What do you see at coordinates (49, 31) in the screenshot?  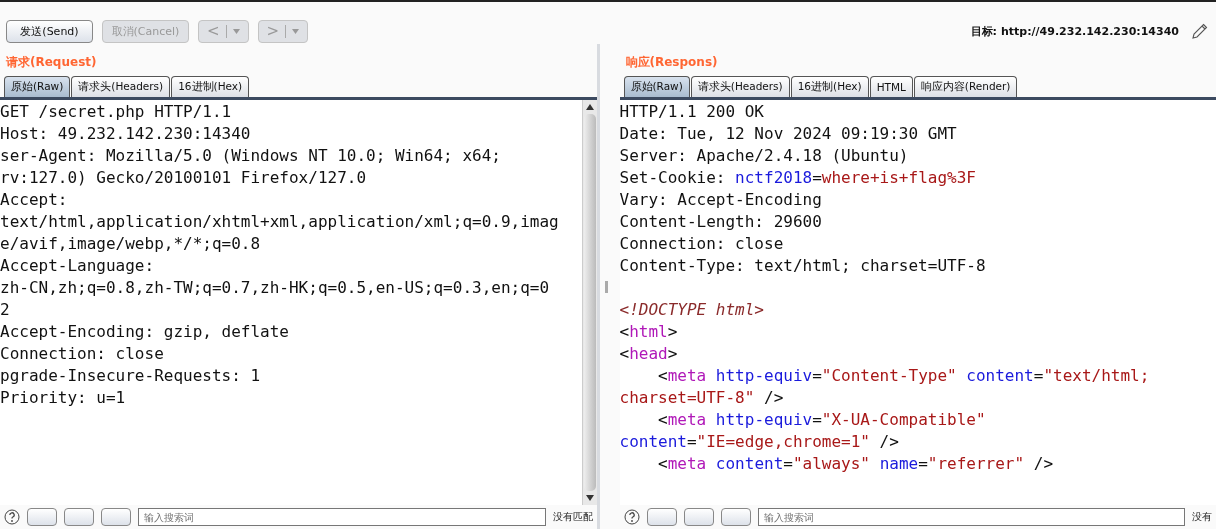 I see `toolbar-button: 发送(Send)` at bounding box center [49, 31].